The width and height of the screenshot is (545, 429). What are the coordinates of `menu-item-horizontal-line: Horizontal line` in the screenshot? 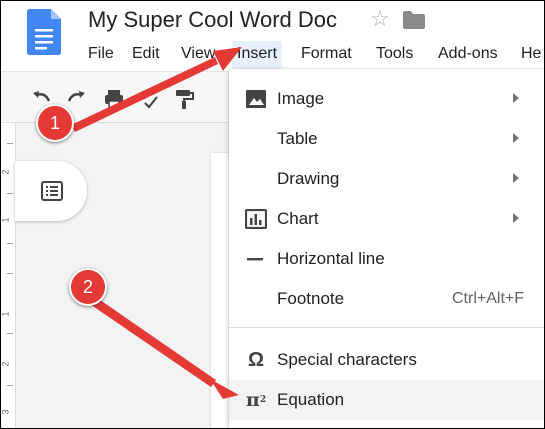 It's located at (386, 259).